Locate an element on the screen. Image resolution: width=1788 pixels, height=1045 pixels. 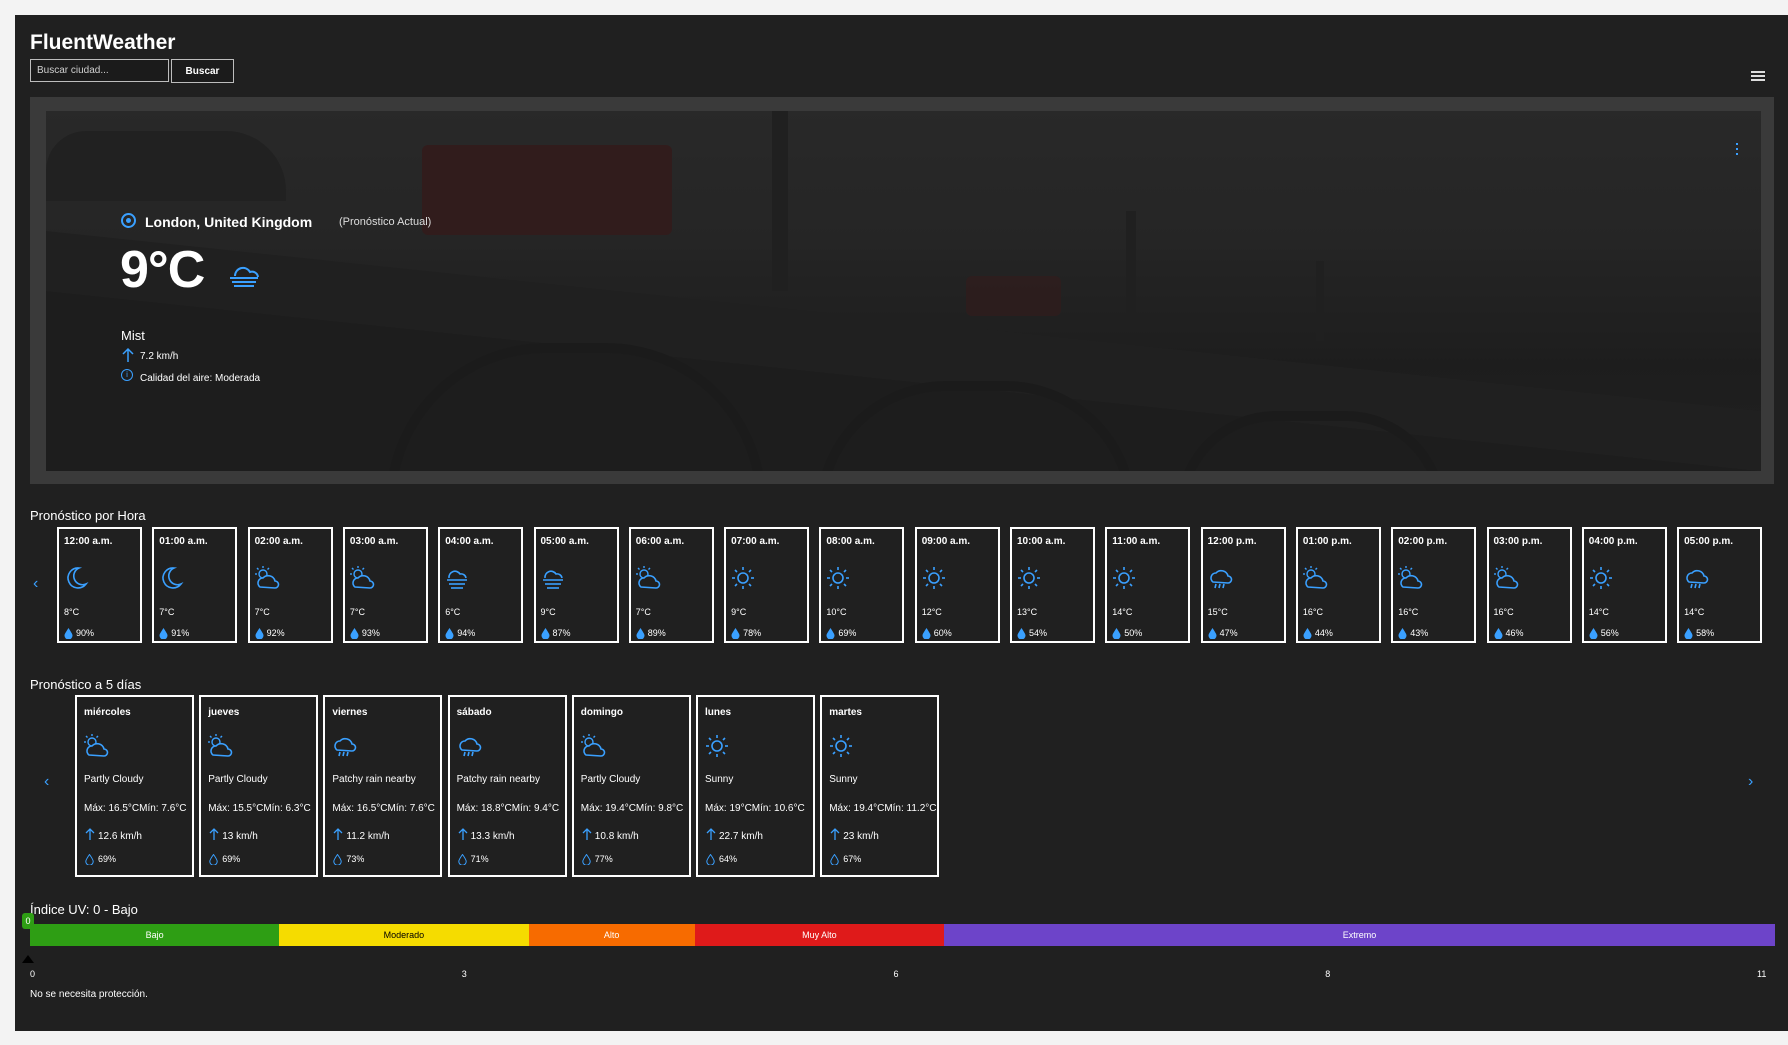
rain-icon is located at coordinates (344, 748).